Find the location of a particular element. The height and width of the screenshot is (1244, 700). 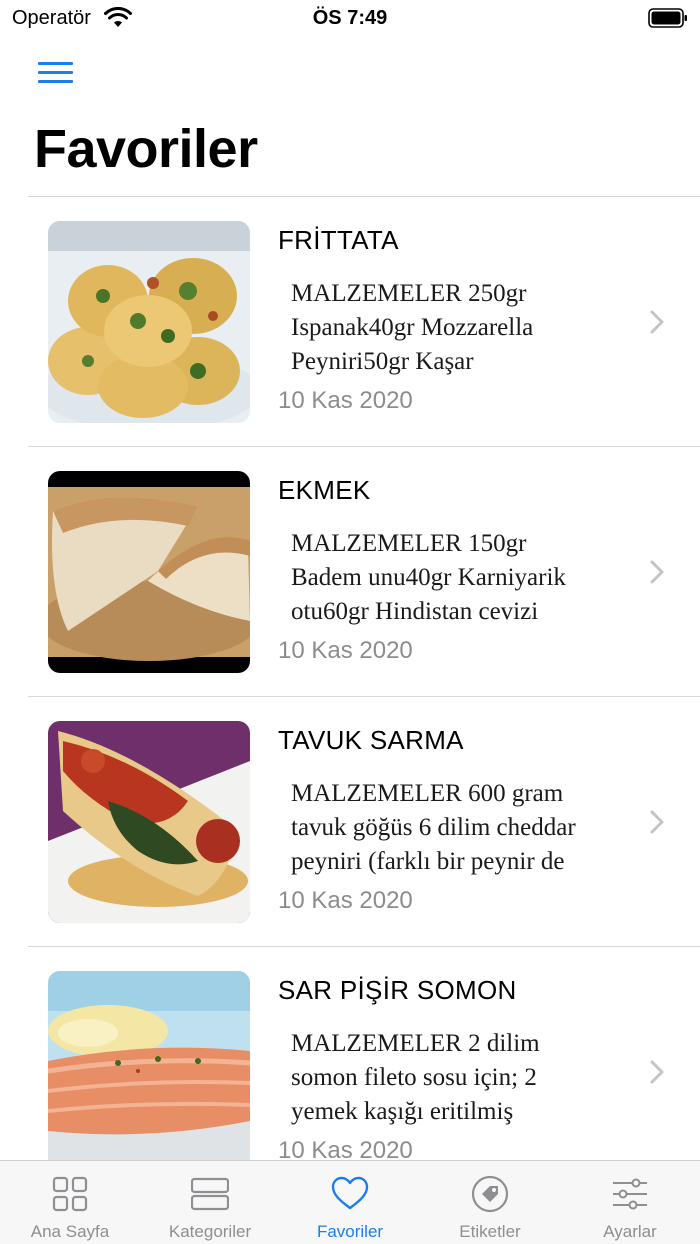

description-line: MALZEMELER 2 dilim is located at coordinates (415, 1043).